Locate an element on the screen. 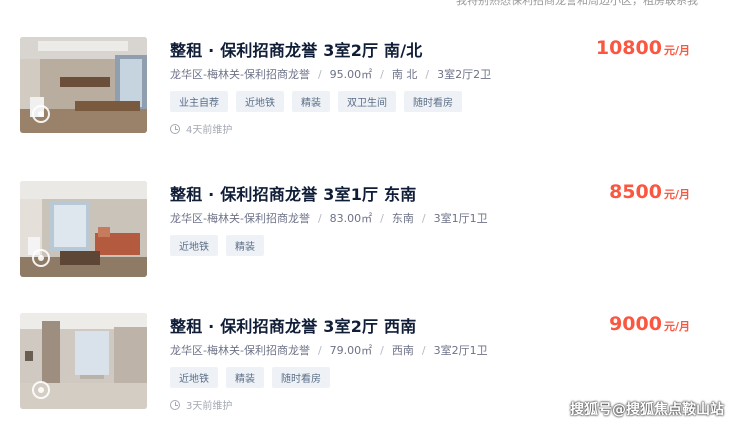 This screenshot has height=427, width=740. orientation: 东南 is located at coordinates (402, 218).